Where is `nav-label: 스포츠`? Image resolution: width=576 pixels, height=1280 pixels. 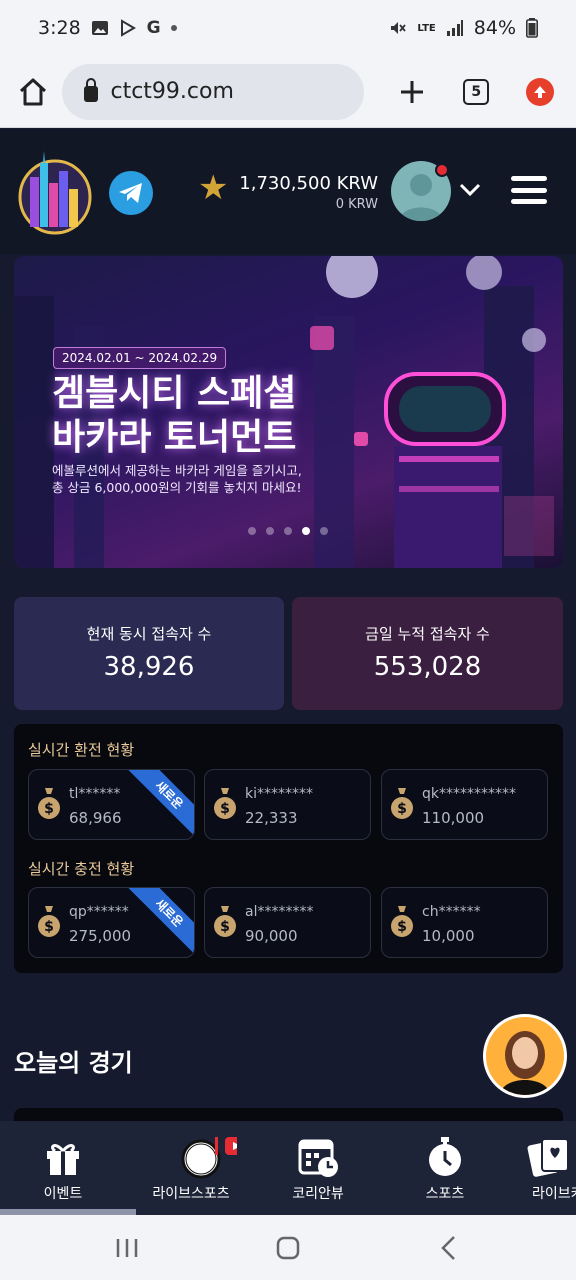 nav-label: 스포츠 is located at coordinates (445, 1194).